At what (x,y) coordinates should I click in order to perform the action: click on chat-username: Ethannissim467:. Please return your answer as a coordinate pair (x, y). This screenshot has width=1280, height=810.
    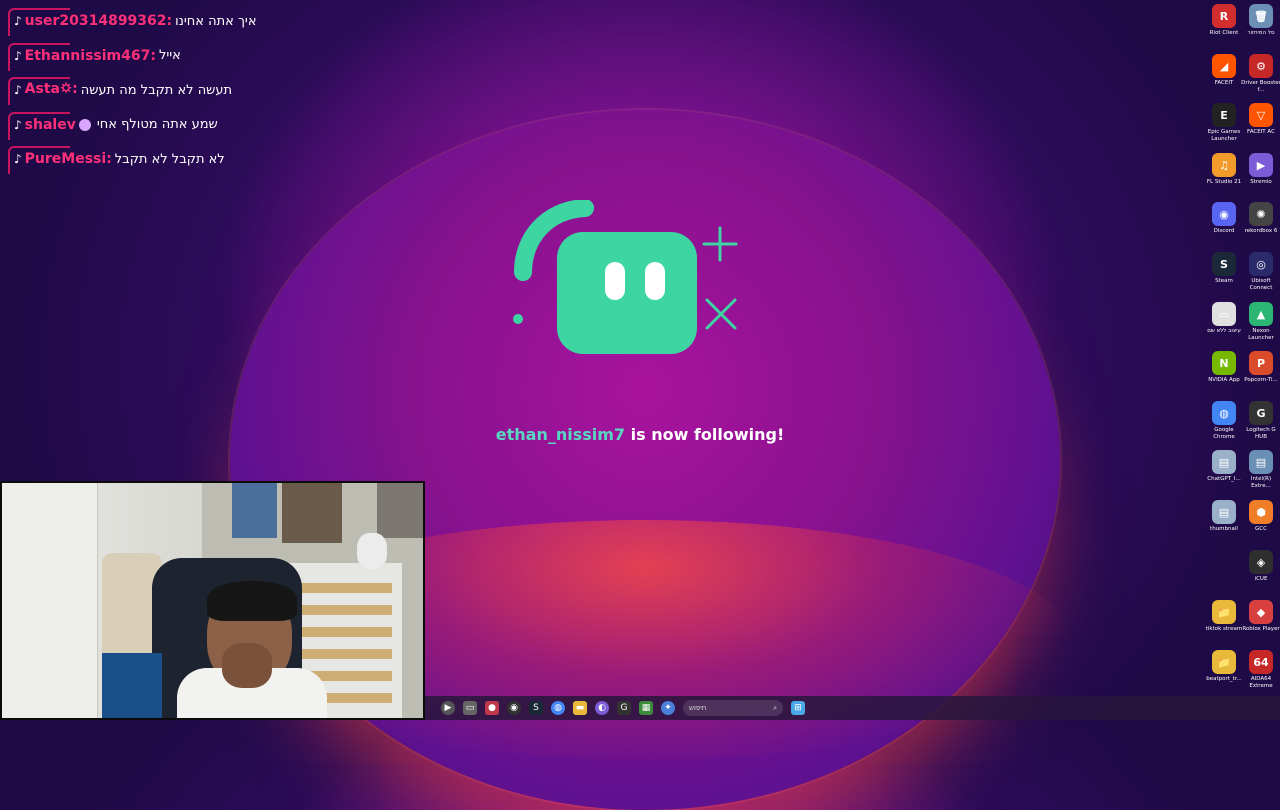
    Looking at the image, I should click on (90, 55).